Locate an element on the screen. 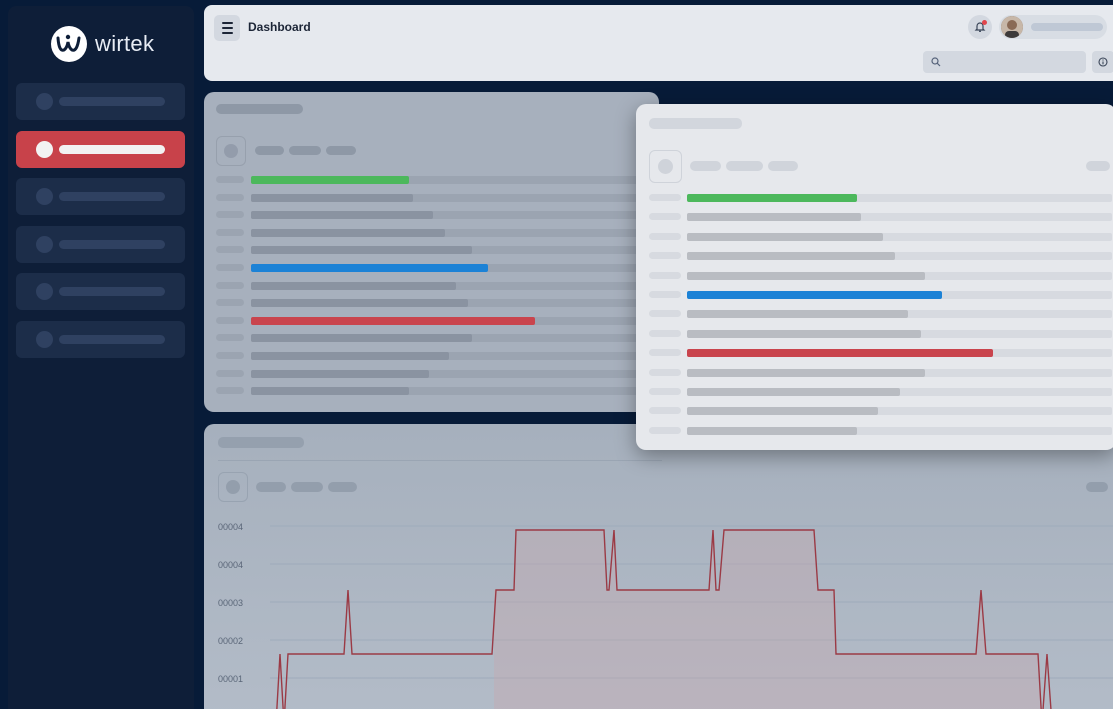 Image resolution: width=1113 pixels, height=709 pixels. panel-menu-placeholder is located at coordinates (1098, 166).